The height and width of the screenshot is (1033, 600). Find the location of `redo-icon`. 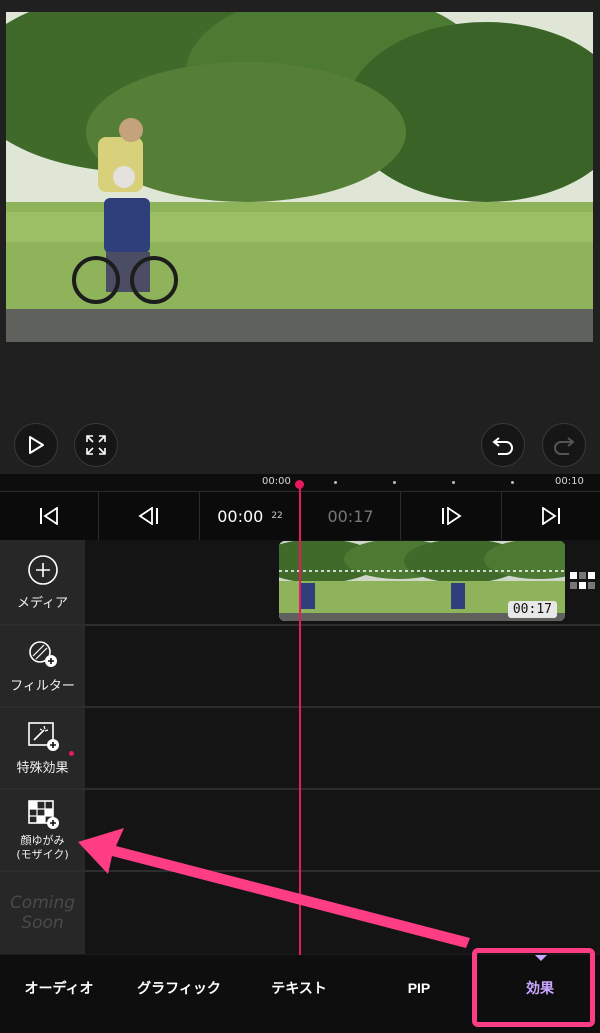

redo-icon is located at coordinates (564, 446).